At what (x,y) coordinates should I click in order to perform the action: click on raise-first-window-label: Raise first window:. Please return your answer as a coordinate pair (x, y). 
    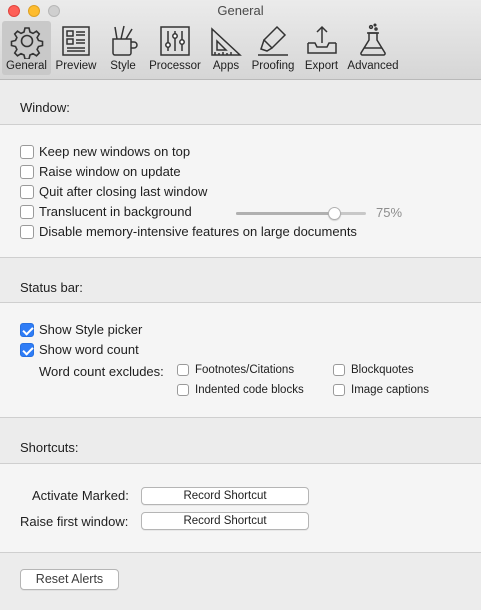
    Looking at the image, I should click on (74, 521).